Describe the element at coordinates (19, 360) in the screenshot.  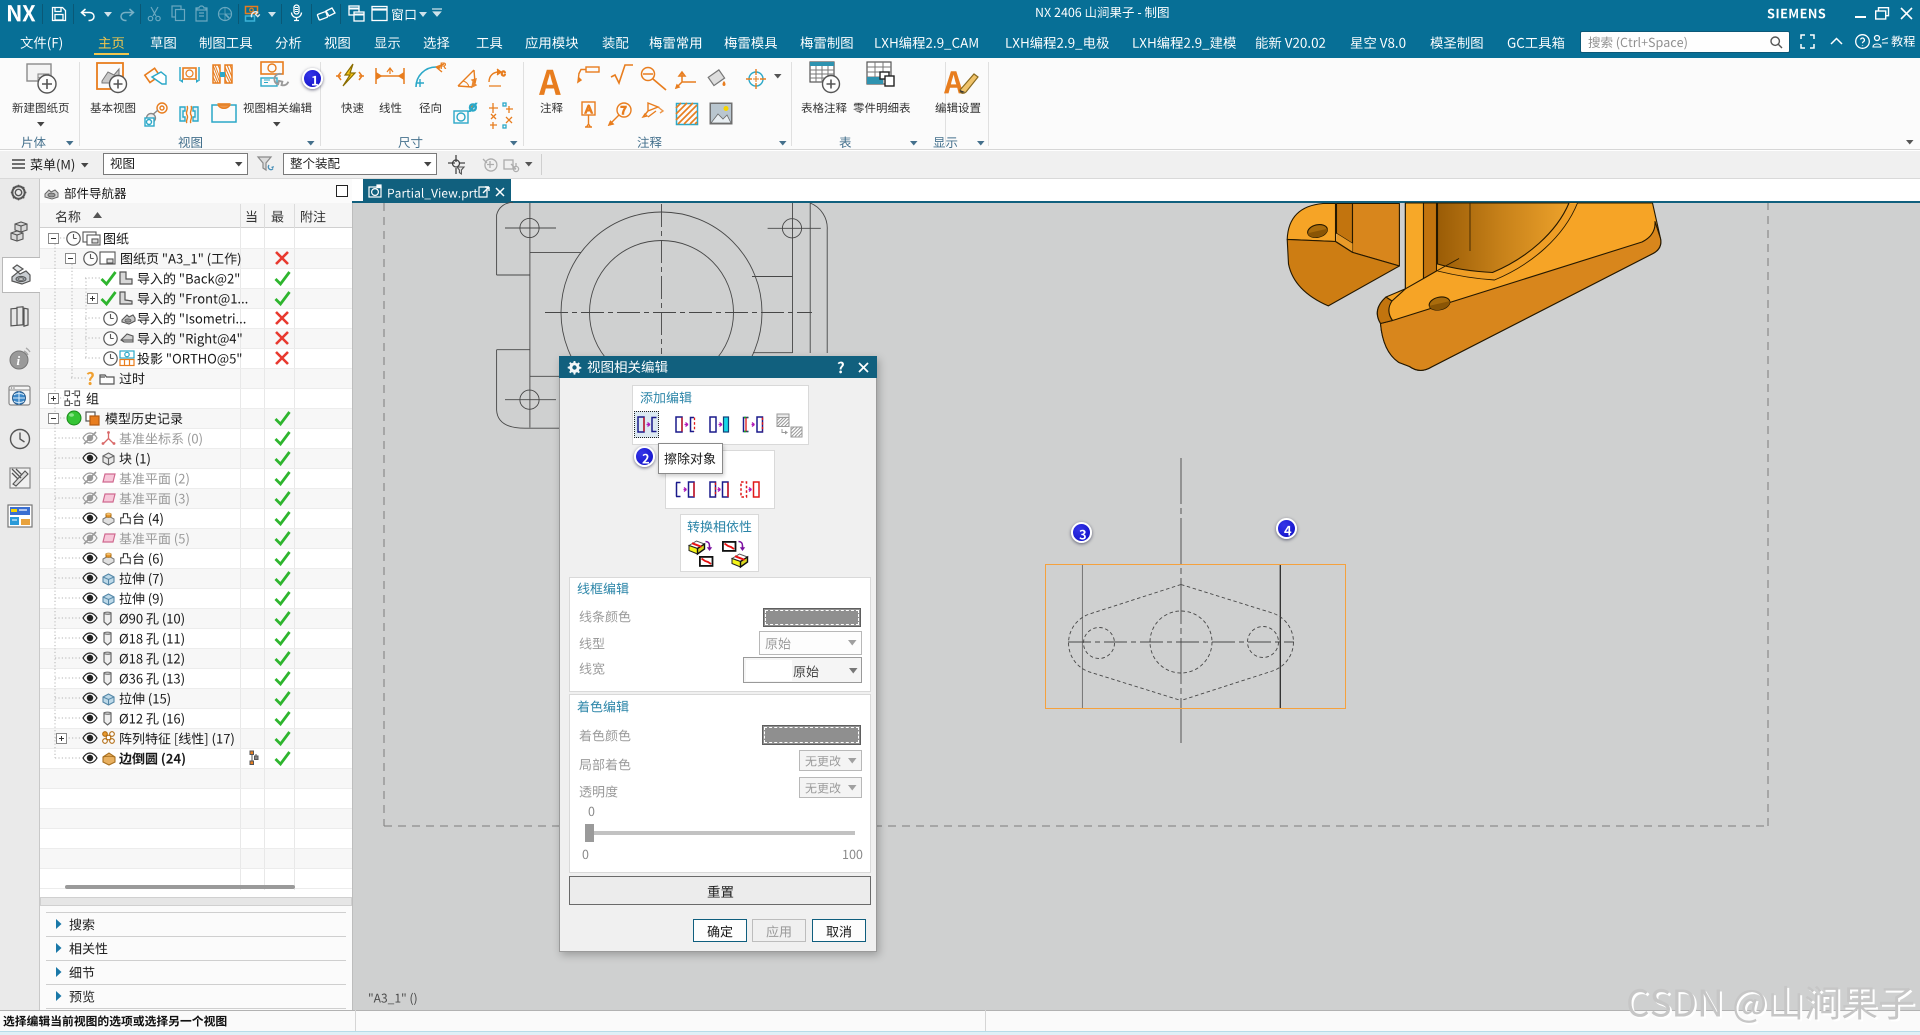
I see `svg-text: i` at that location.